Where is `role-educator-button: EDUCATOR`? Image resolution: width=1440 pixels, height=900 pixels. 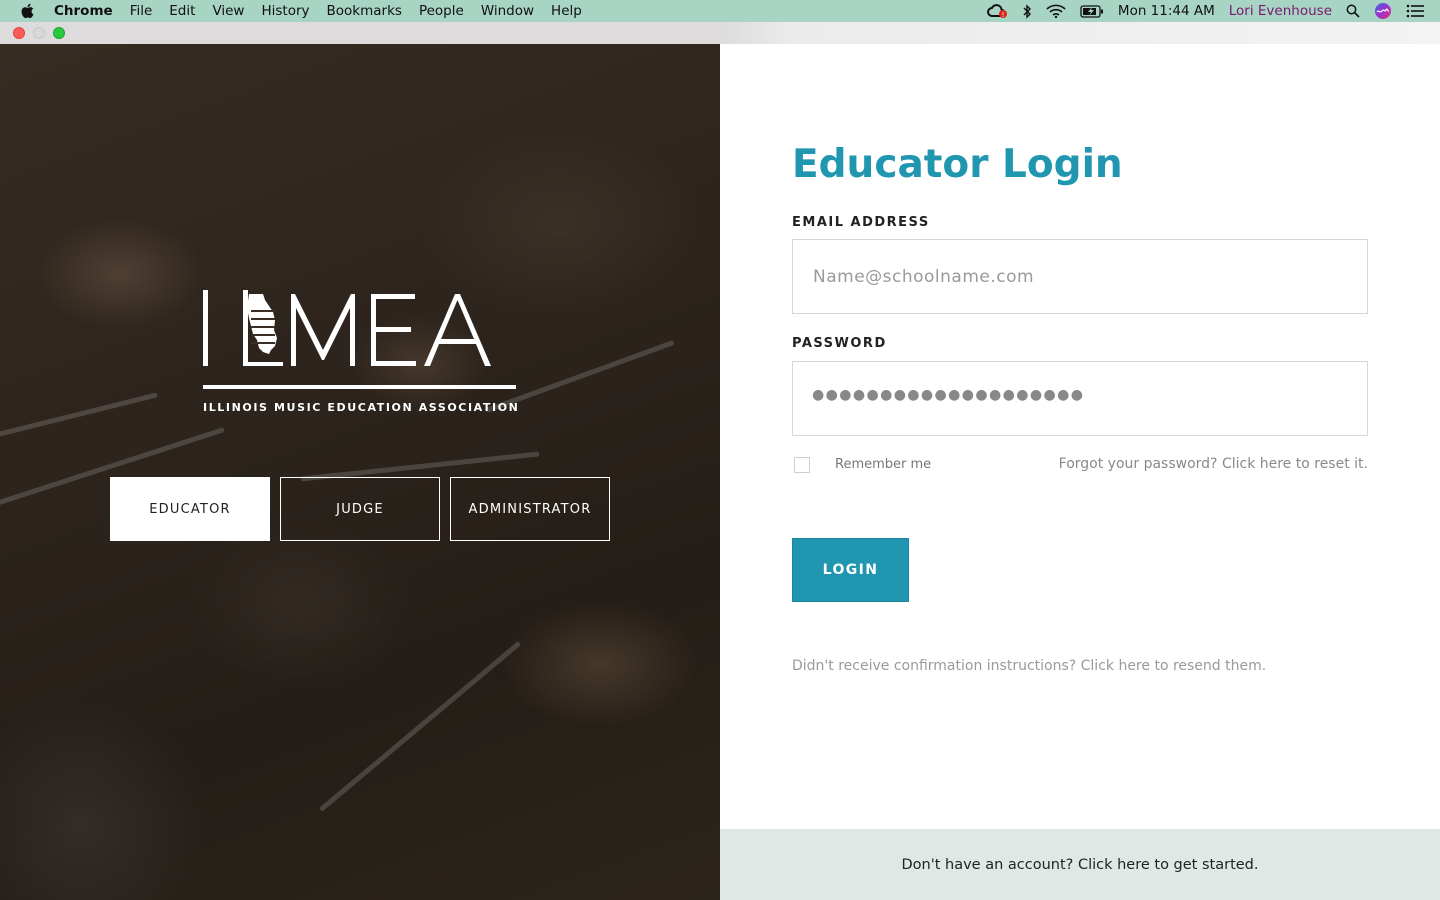
role-educator-button: EDUCATOR is located at coordinates (190, 509).